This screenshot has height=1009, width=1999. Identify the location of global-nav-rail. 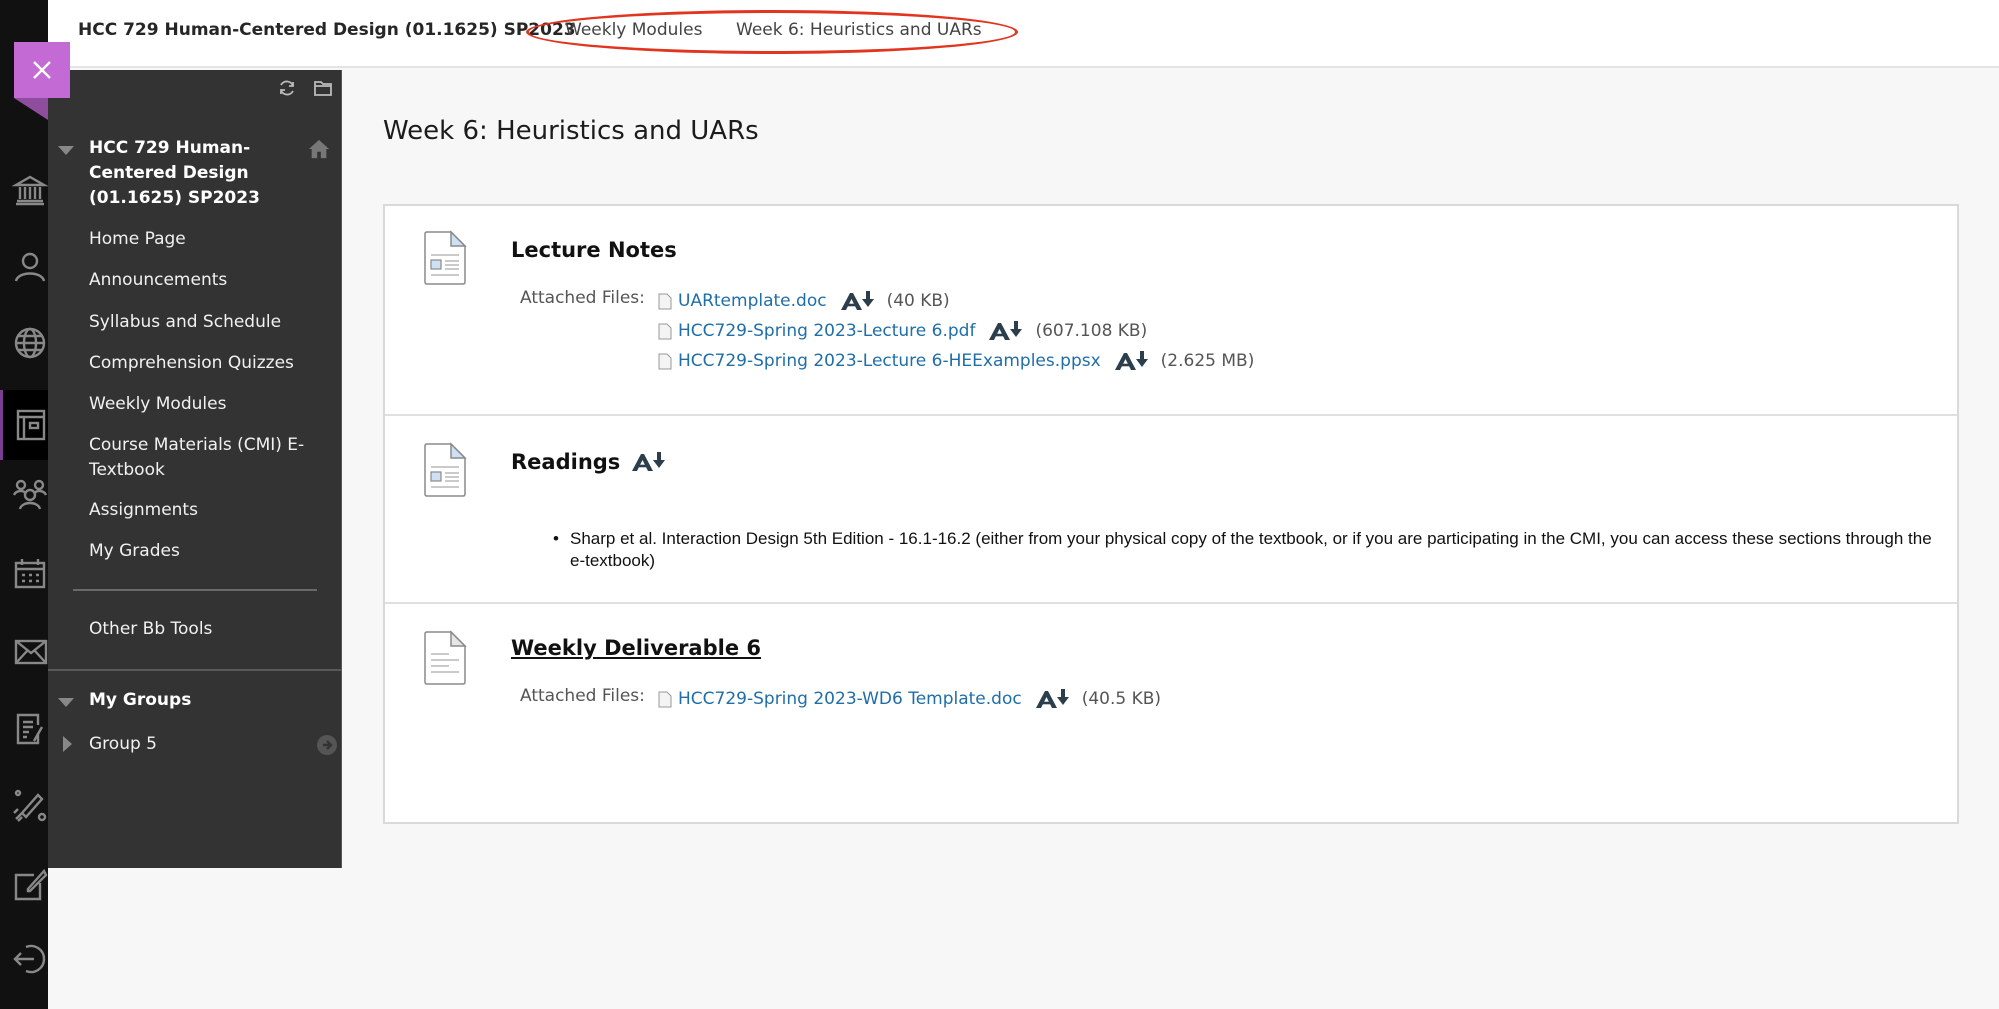
(24, 504).